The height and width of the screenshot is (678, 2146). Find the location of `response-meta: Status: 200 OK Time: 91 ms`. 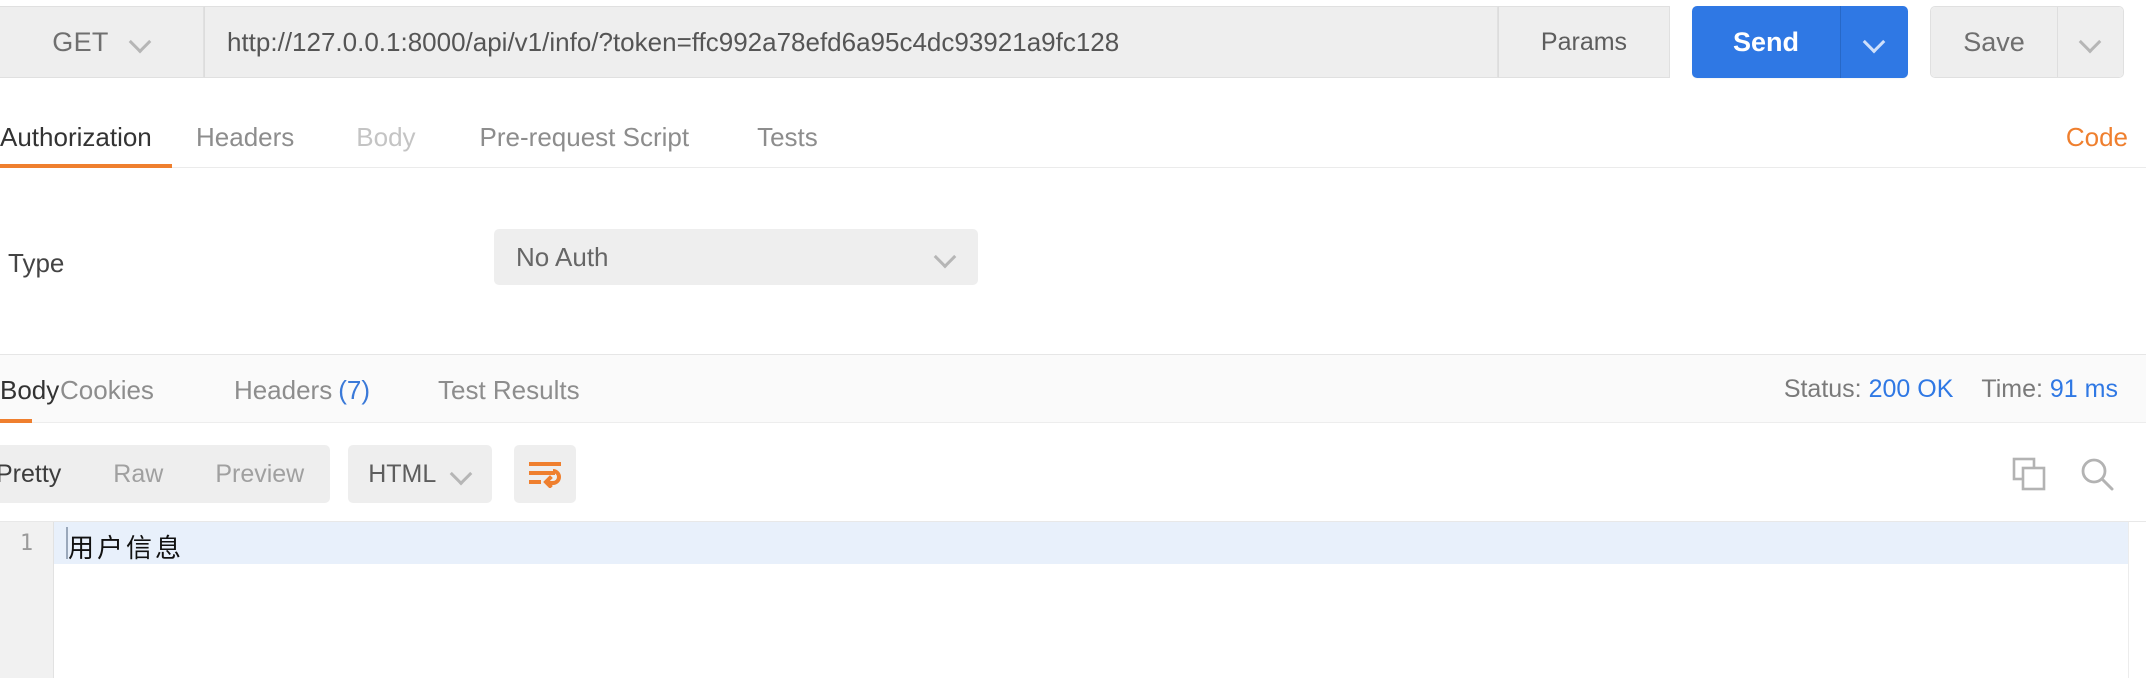

response-meta: Status: 200 OK Time: 91 ms is located at coordinates (1951, 379).